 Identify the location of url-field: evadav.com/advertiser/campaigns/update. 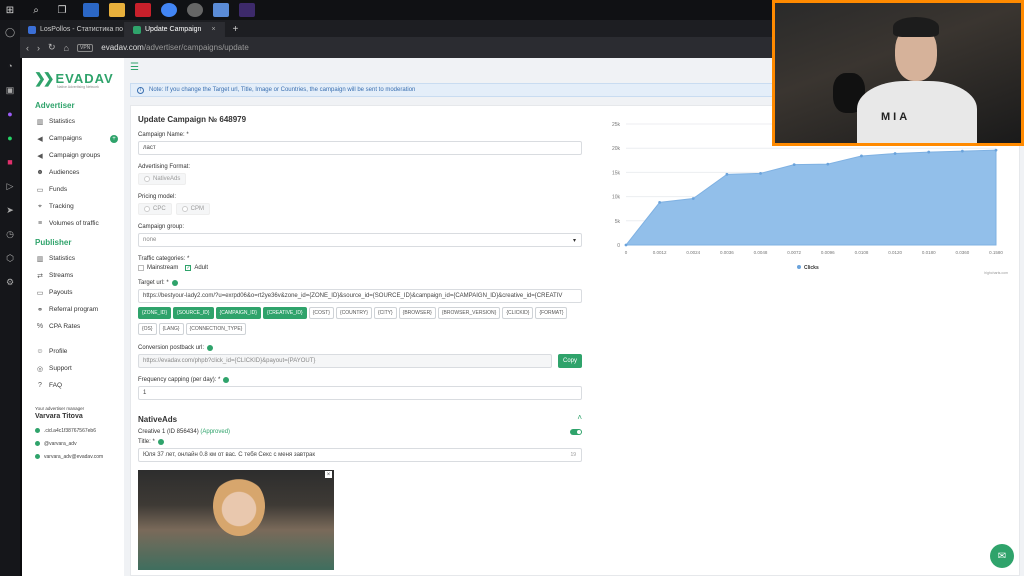
(175, 47).